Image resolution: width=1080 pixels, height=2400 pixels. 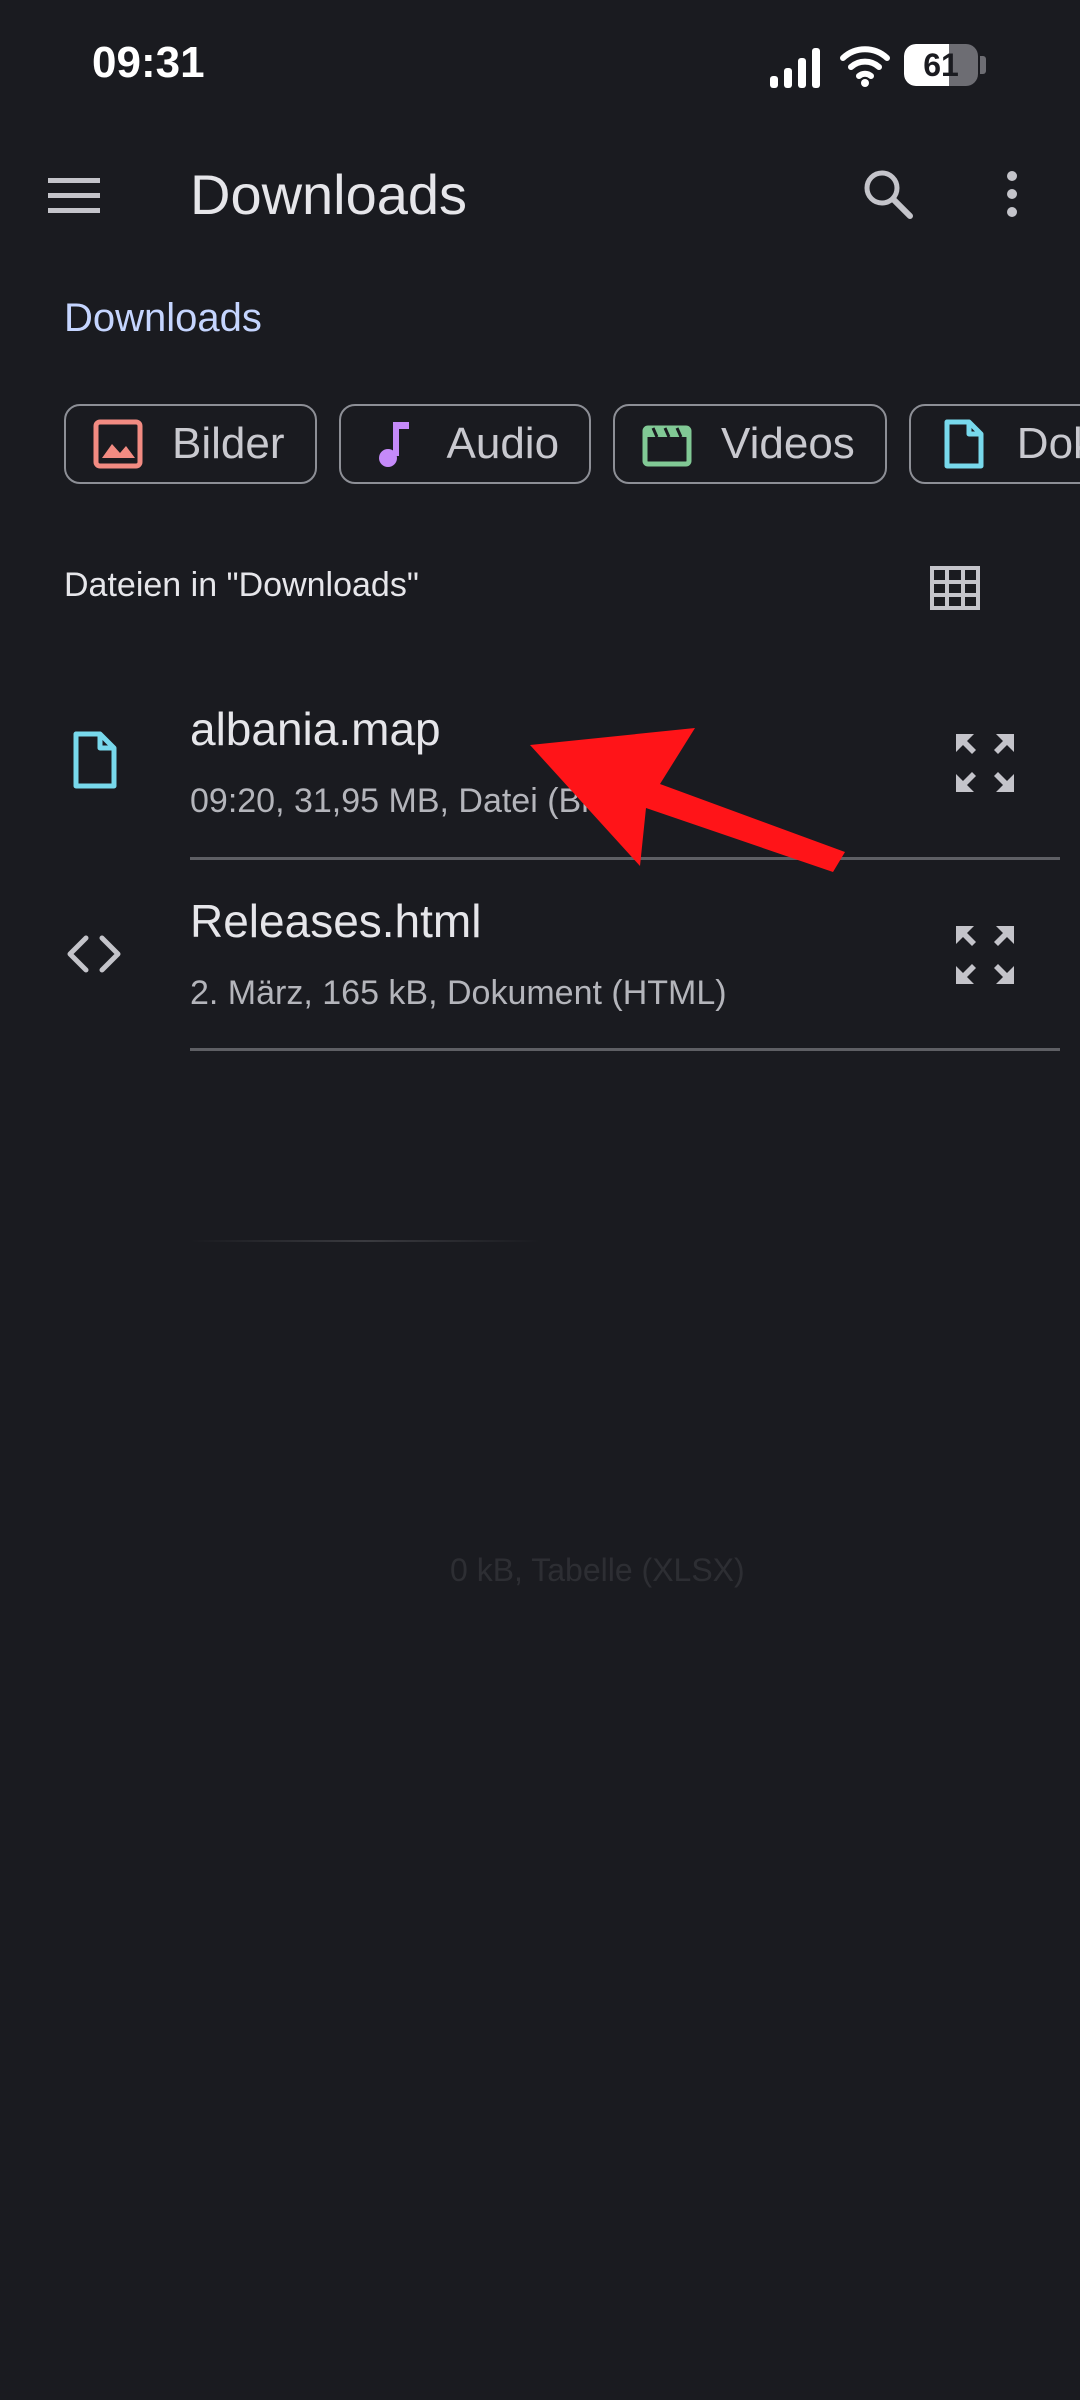 I want to click on chip-audio: Audio, so click(x=465, y=444).